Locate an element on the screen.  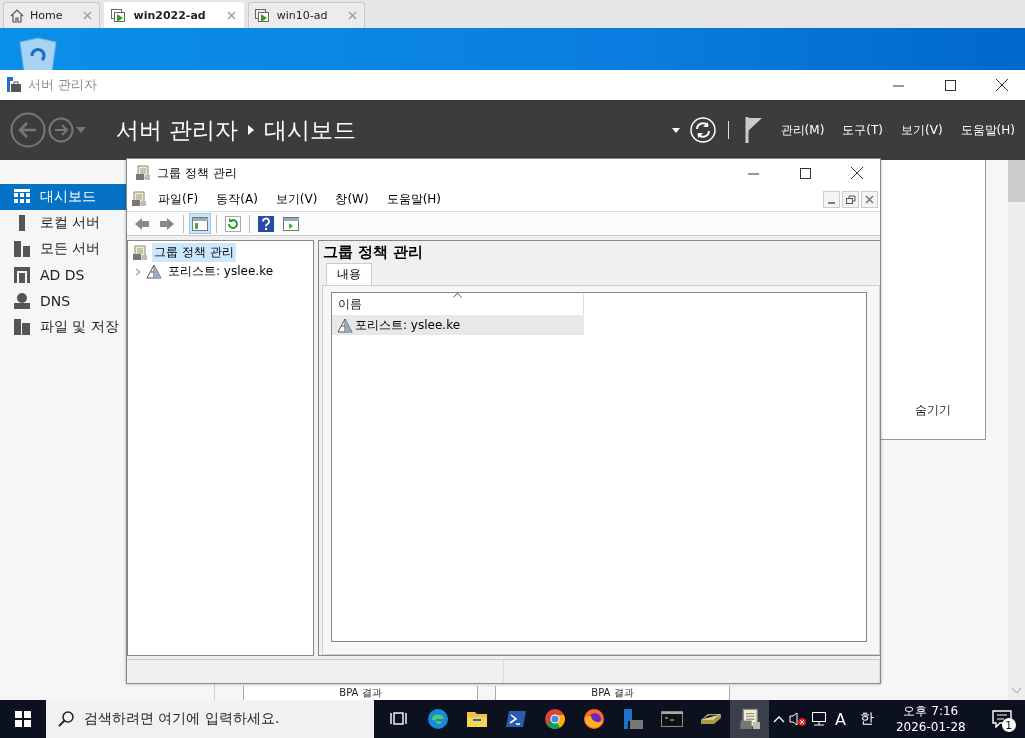
search-field: 검색하려면 여기에 입력하세요. is located at coordinates (210, 719).